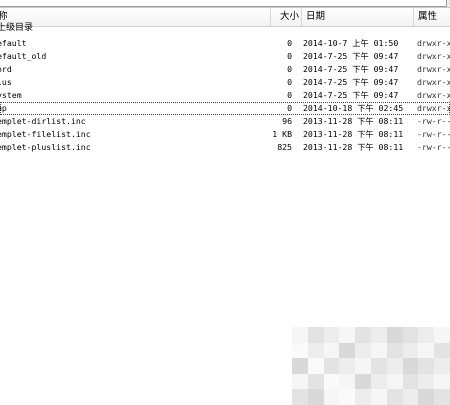 Image resolution: width=450 pixels, height=405 pixels. What do you see at coordinates (23, 56) in the screenshot?
I see `file-name: efault_old` at bounding box center [23, 56].